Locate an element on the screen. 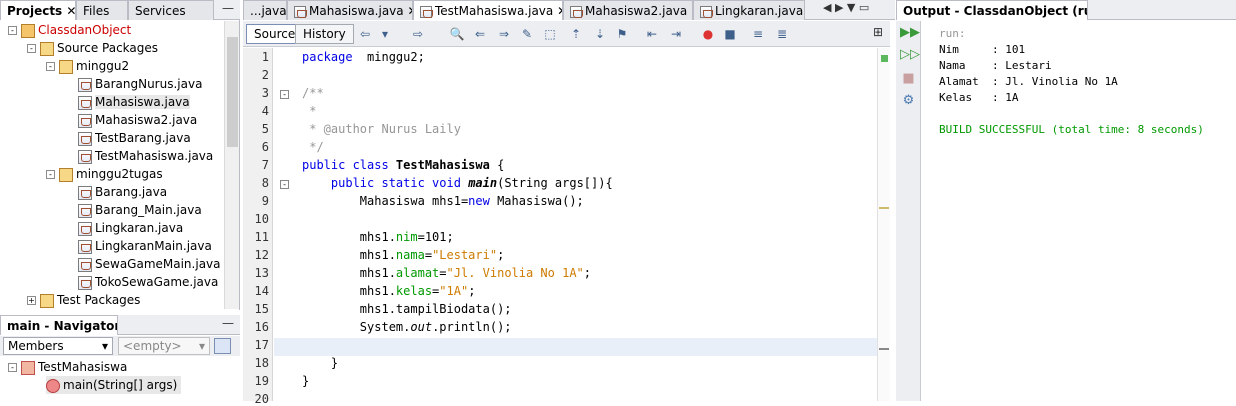 Image resolution: width=1236 pixels, height=406 pixels. warning-mark is located at coordinates (884, 208).